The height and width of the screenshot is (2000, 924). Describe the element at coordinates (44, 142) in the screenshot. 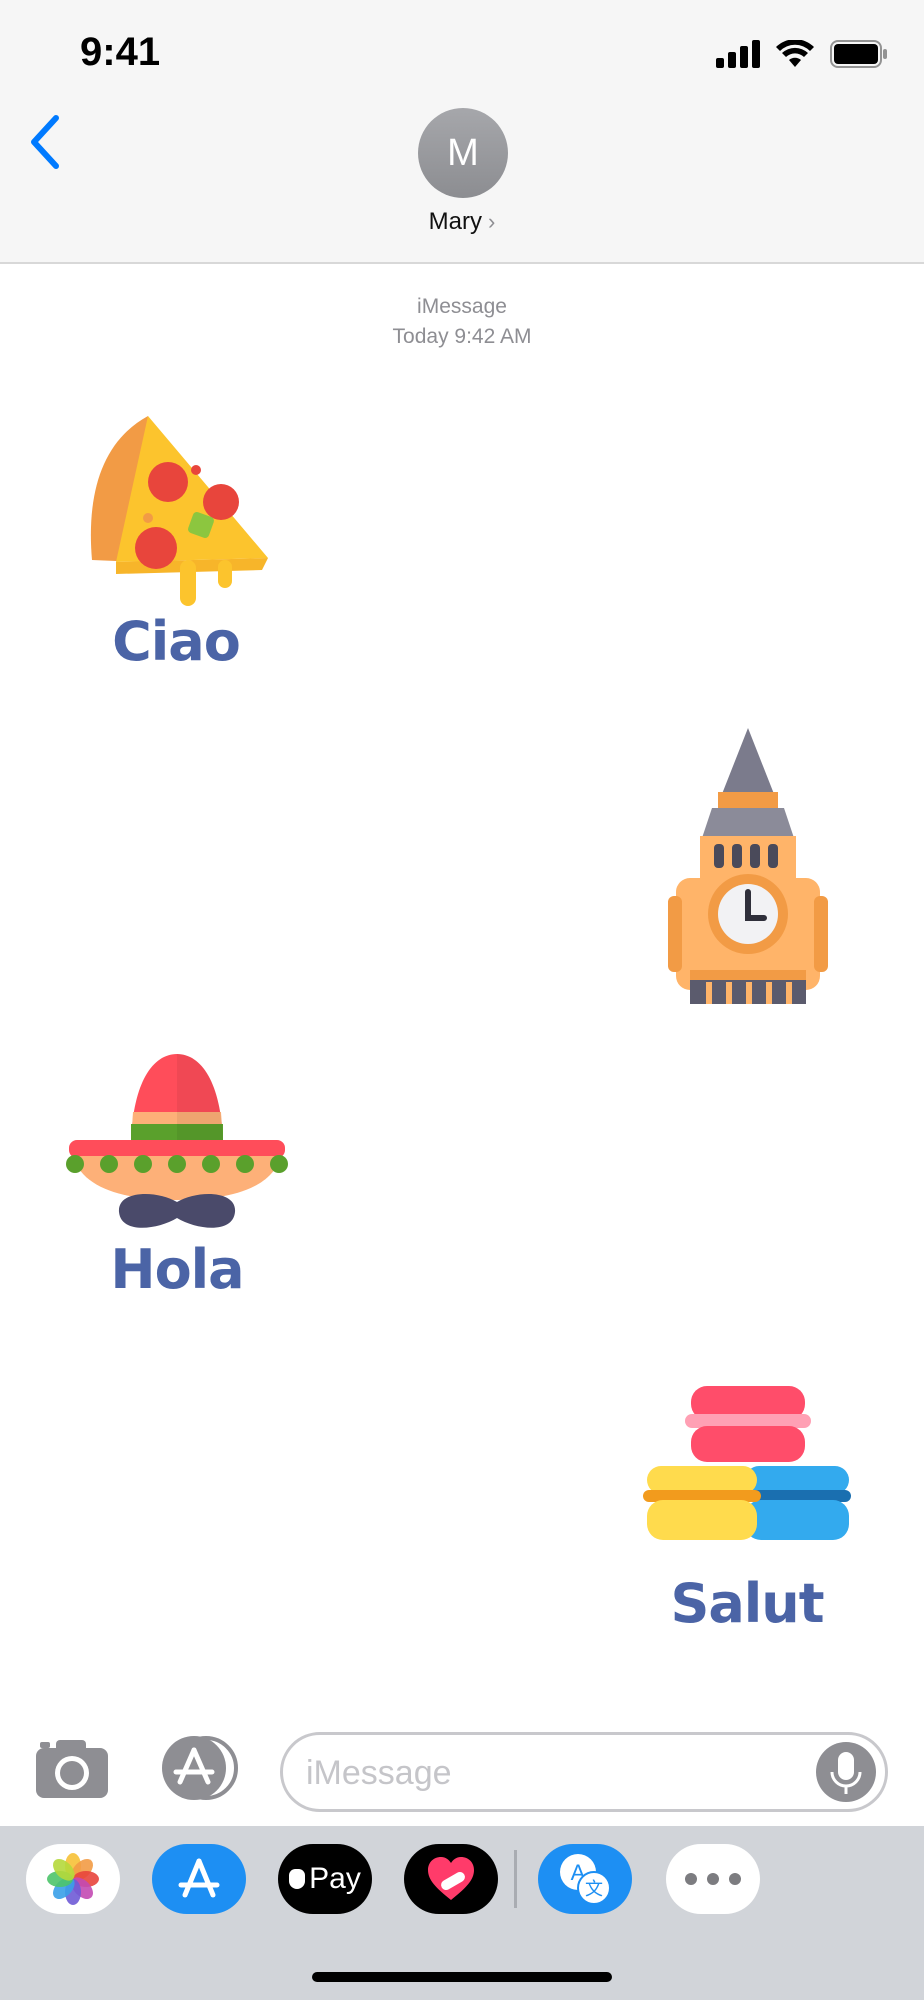

I see `back-chevron-icon` at that location.